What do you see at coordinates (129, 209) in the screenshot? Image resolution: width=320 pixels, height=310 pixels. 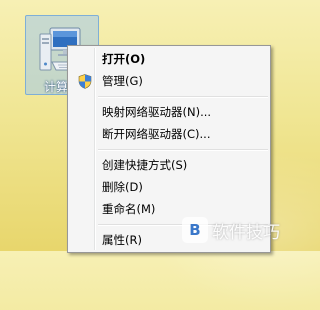 I see `menu-item-rename-label: 重命名(M)` at bounding box center [129, 209].